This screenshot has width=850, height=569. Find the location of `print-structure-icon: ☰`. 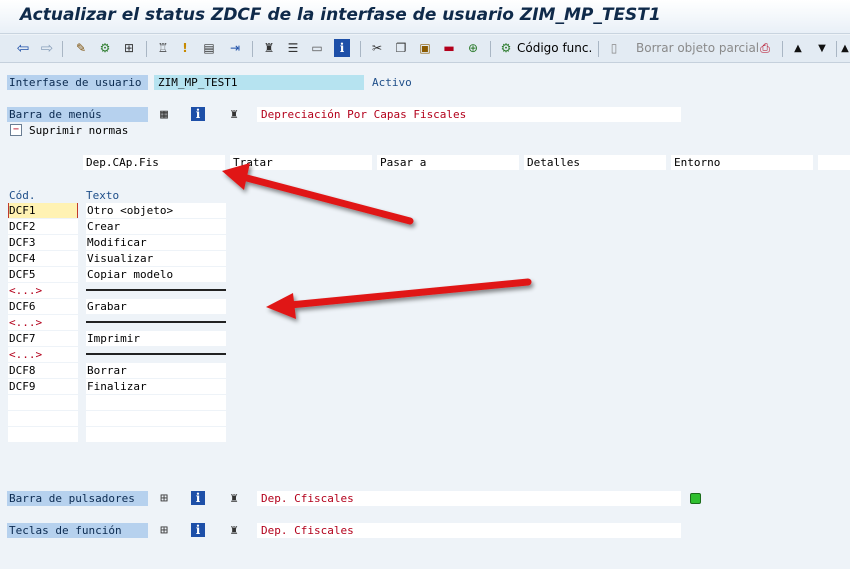

print-structure-icon: ☰ is located at coordinates (293, 48).